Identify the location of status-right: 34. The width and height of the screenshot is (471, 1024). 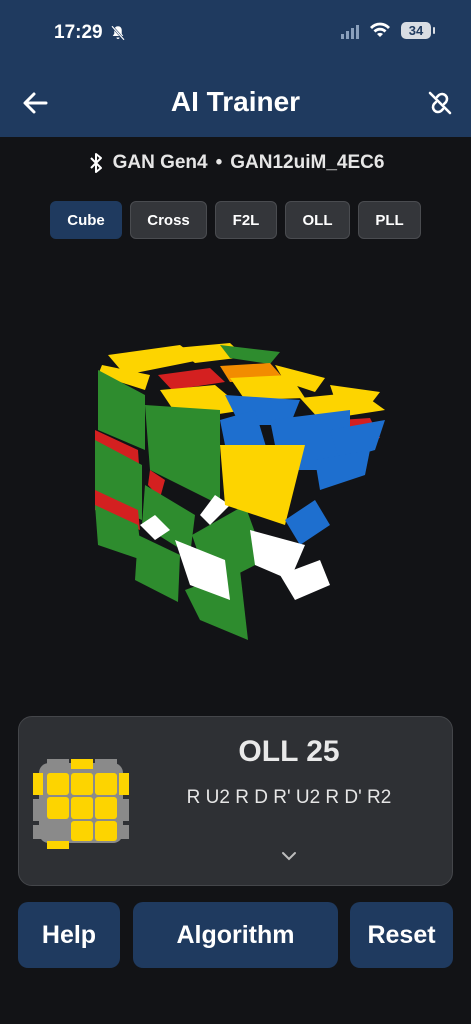
(388, 30).